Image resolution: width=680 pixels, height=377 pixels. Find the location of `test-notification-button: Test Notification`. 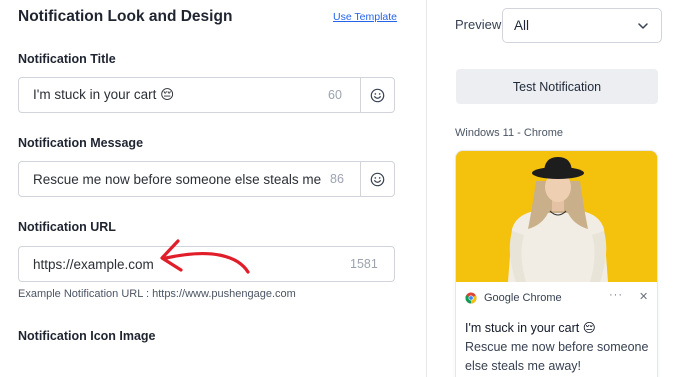

test-notification-button: Test Notification is located at coordinates (557, 86).